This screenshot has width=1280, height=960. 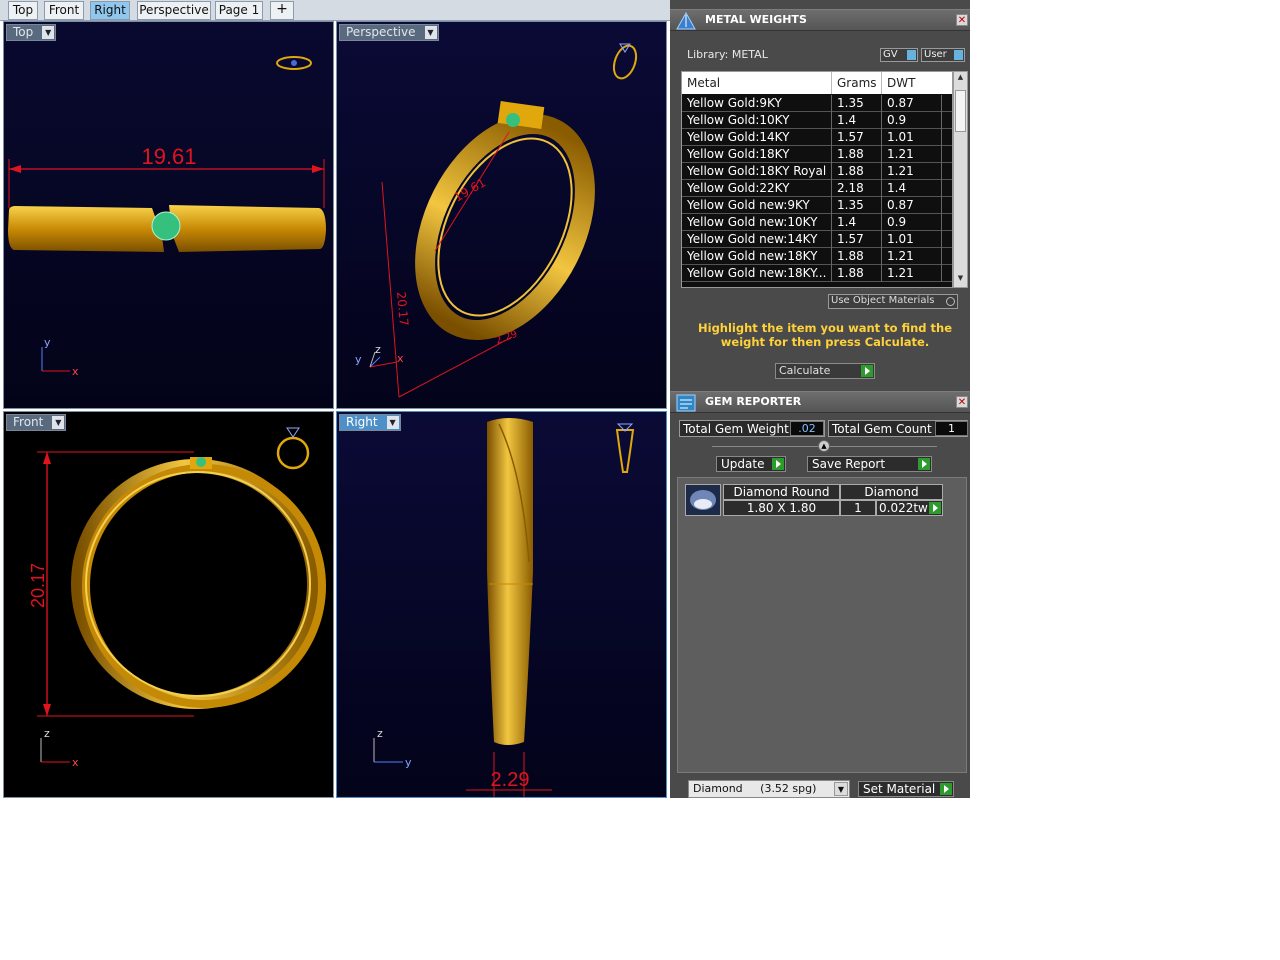 I want to click on dimension-label-b: 20.17, so click(x=402, y=308).